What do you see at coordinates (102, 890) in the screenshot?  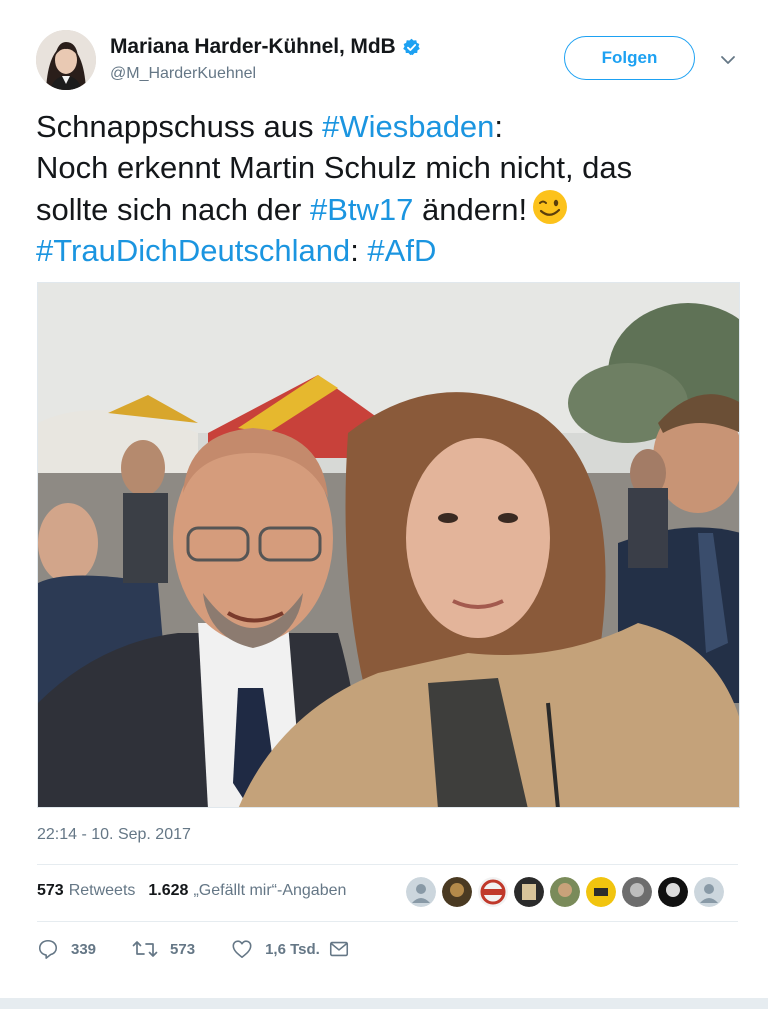 I see `retweets-label: Retweets` at bounding box center [102, 890].